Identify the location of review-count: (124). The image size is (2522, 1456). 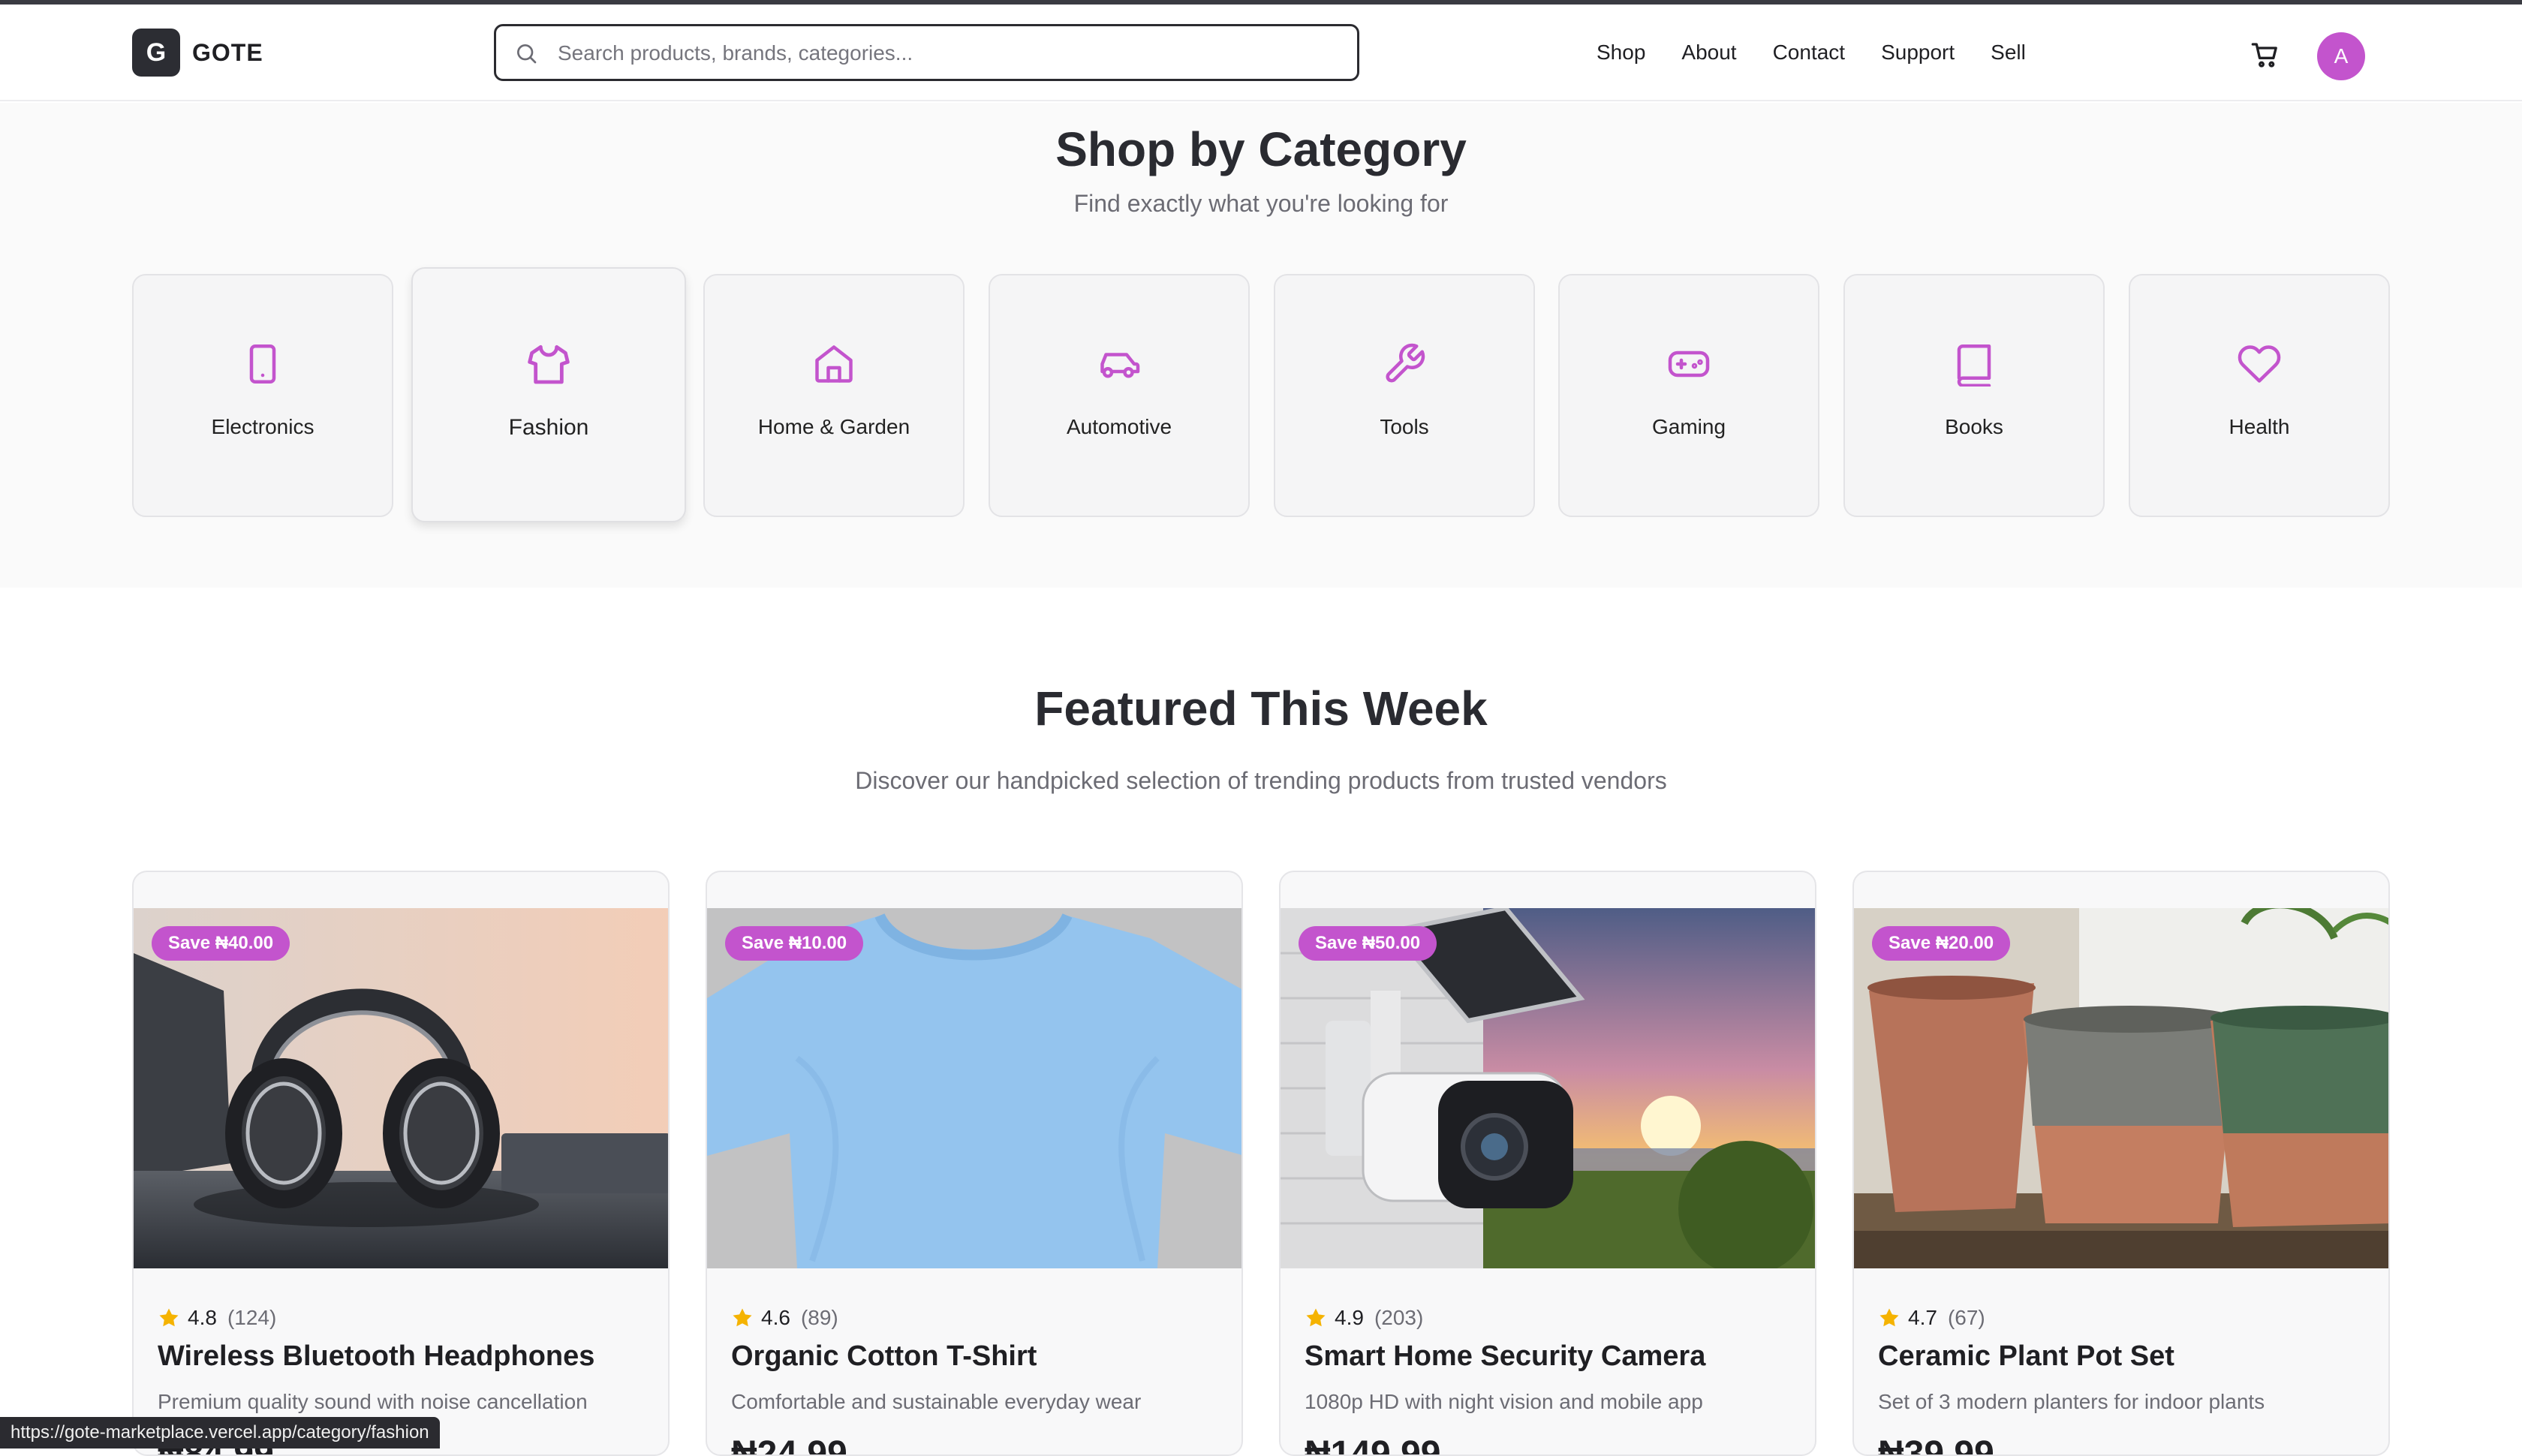
(252, 1317).